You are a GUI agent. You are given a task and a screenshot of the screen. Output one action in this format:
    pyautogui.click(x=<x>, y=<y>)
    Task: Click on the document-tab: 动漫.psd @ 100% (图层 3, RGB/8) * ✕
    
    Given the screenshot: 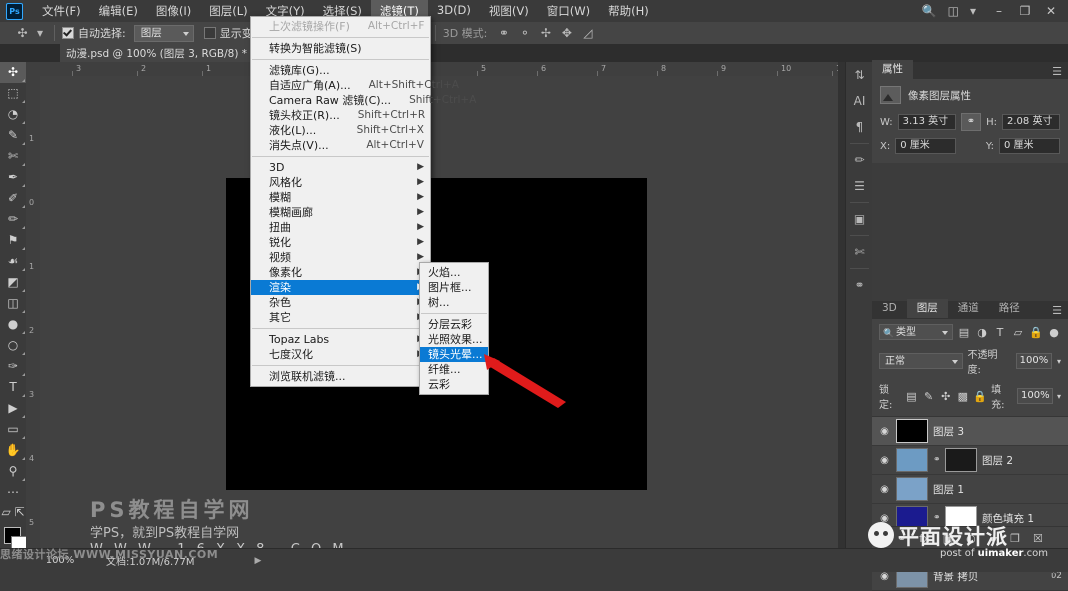 What is the action you would take?
    pyautogui.click(x=166, y=53)
    